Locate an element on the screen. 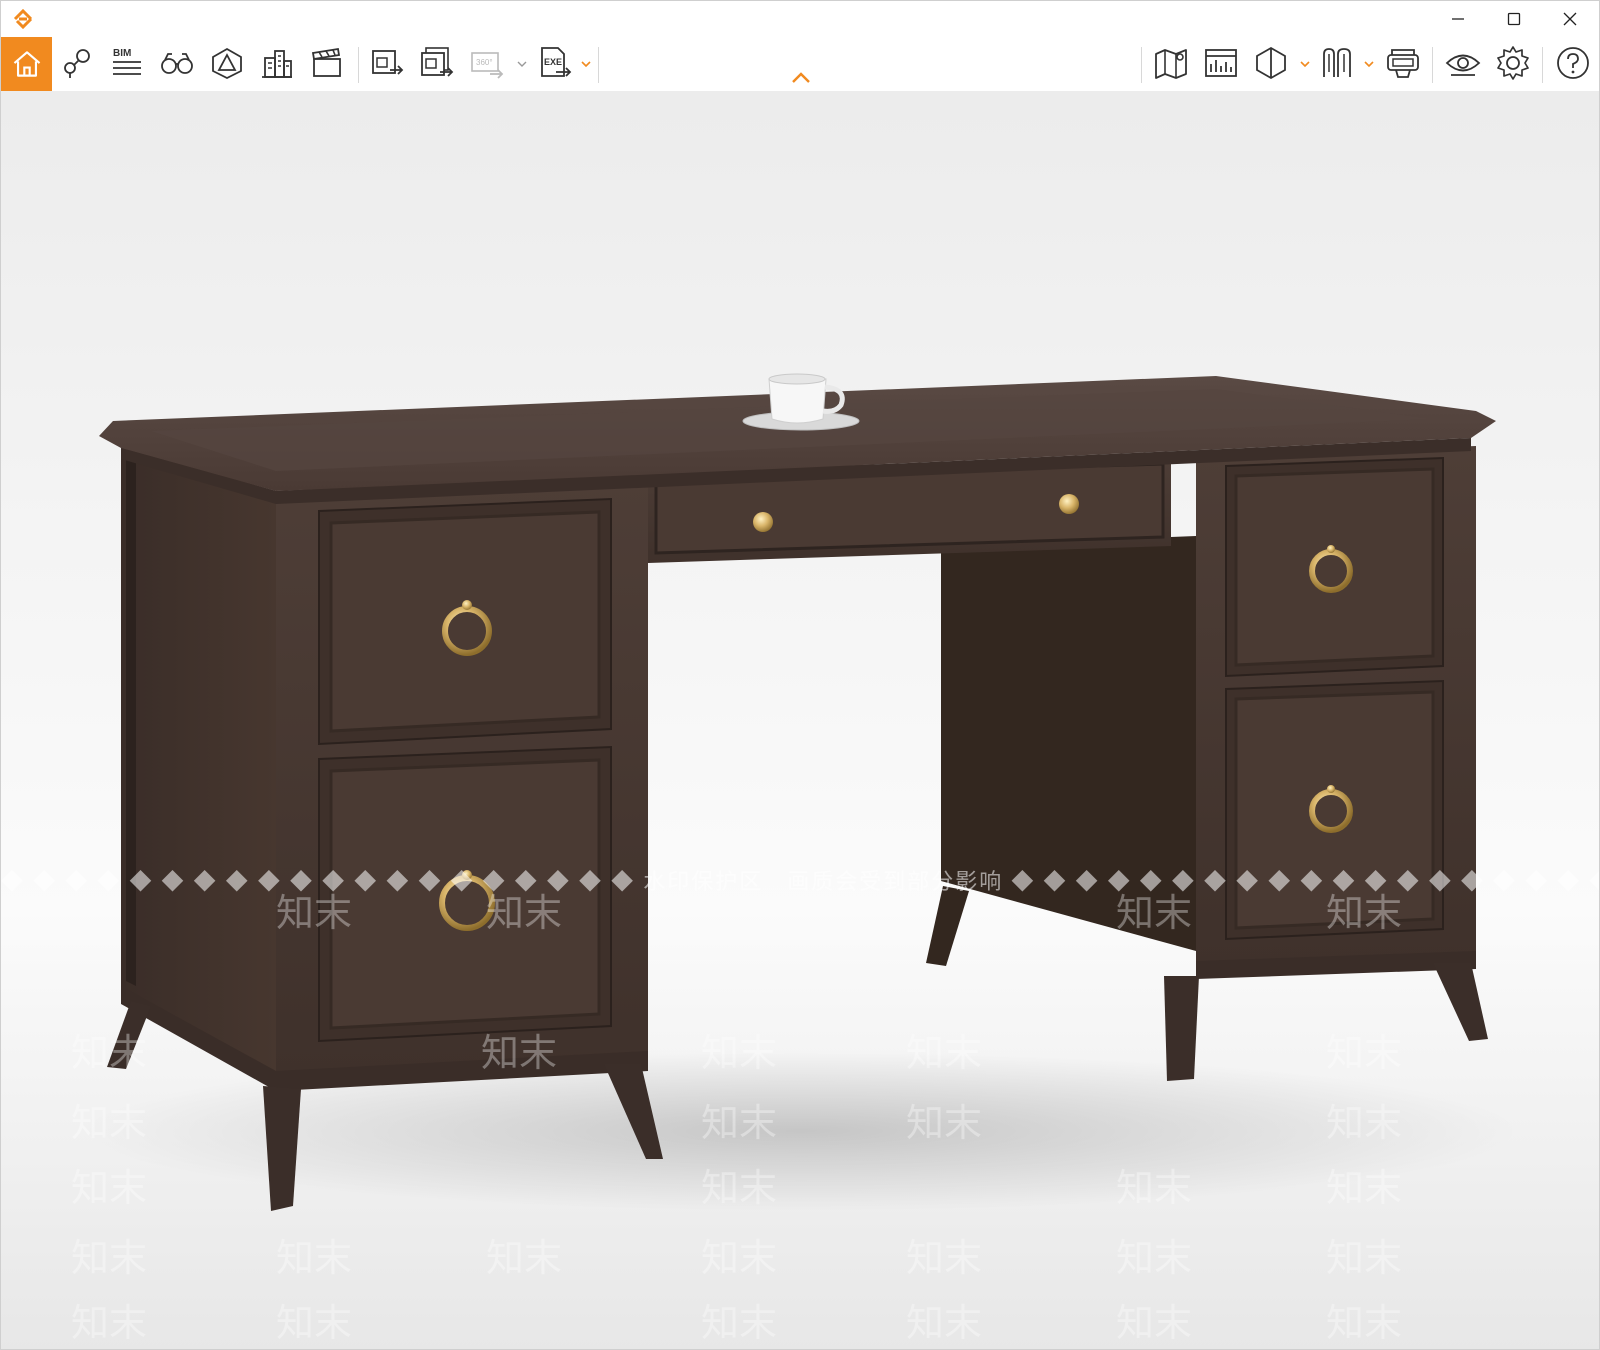 The width and height of the screenshot is (1600, 1350). svg-text: EXE is located at coordinates (553, 62).